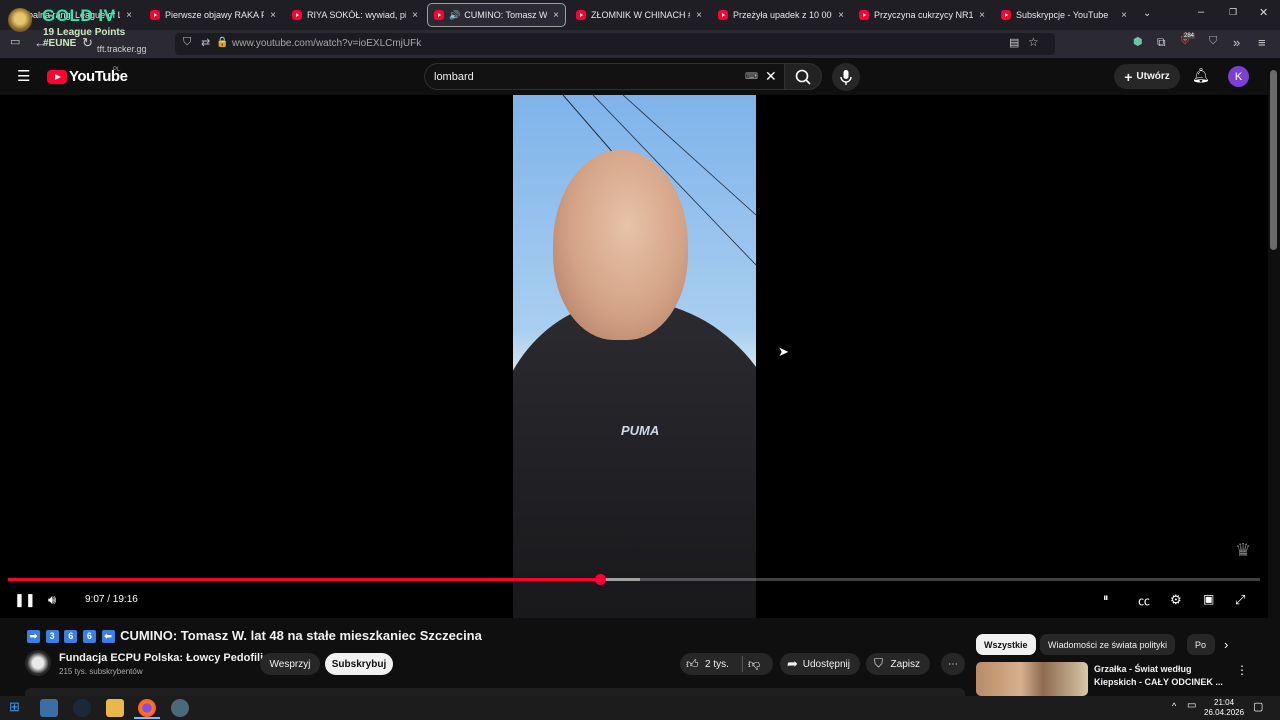 This screenshot has height=720, width=1280. Describe the element at coordinates (1147, 76) in the screenshot. I see `create-button: + Utwórz` at that location.